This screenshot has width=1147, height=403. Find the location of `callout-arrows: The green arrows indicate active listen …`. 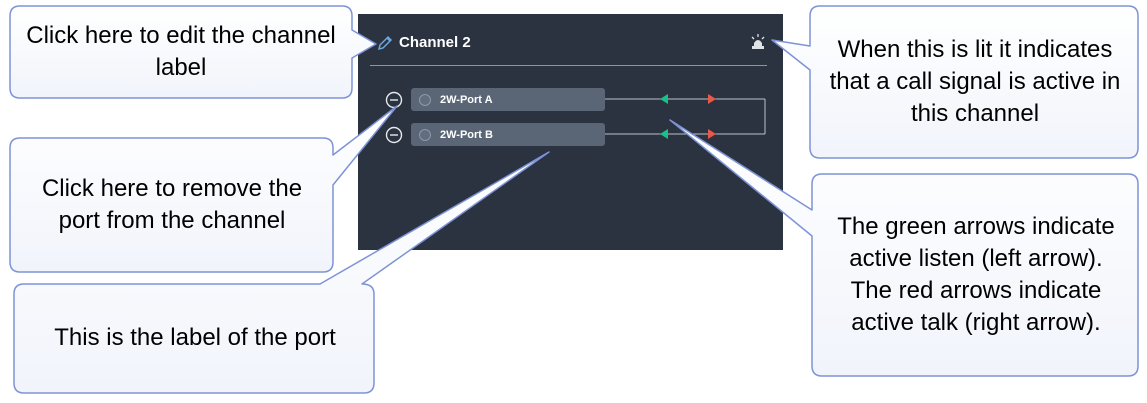

callout-arrows: The green arrows indicate active listen … is located at coordinates (976, 274).